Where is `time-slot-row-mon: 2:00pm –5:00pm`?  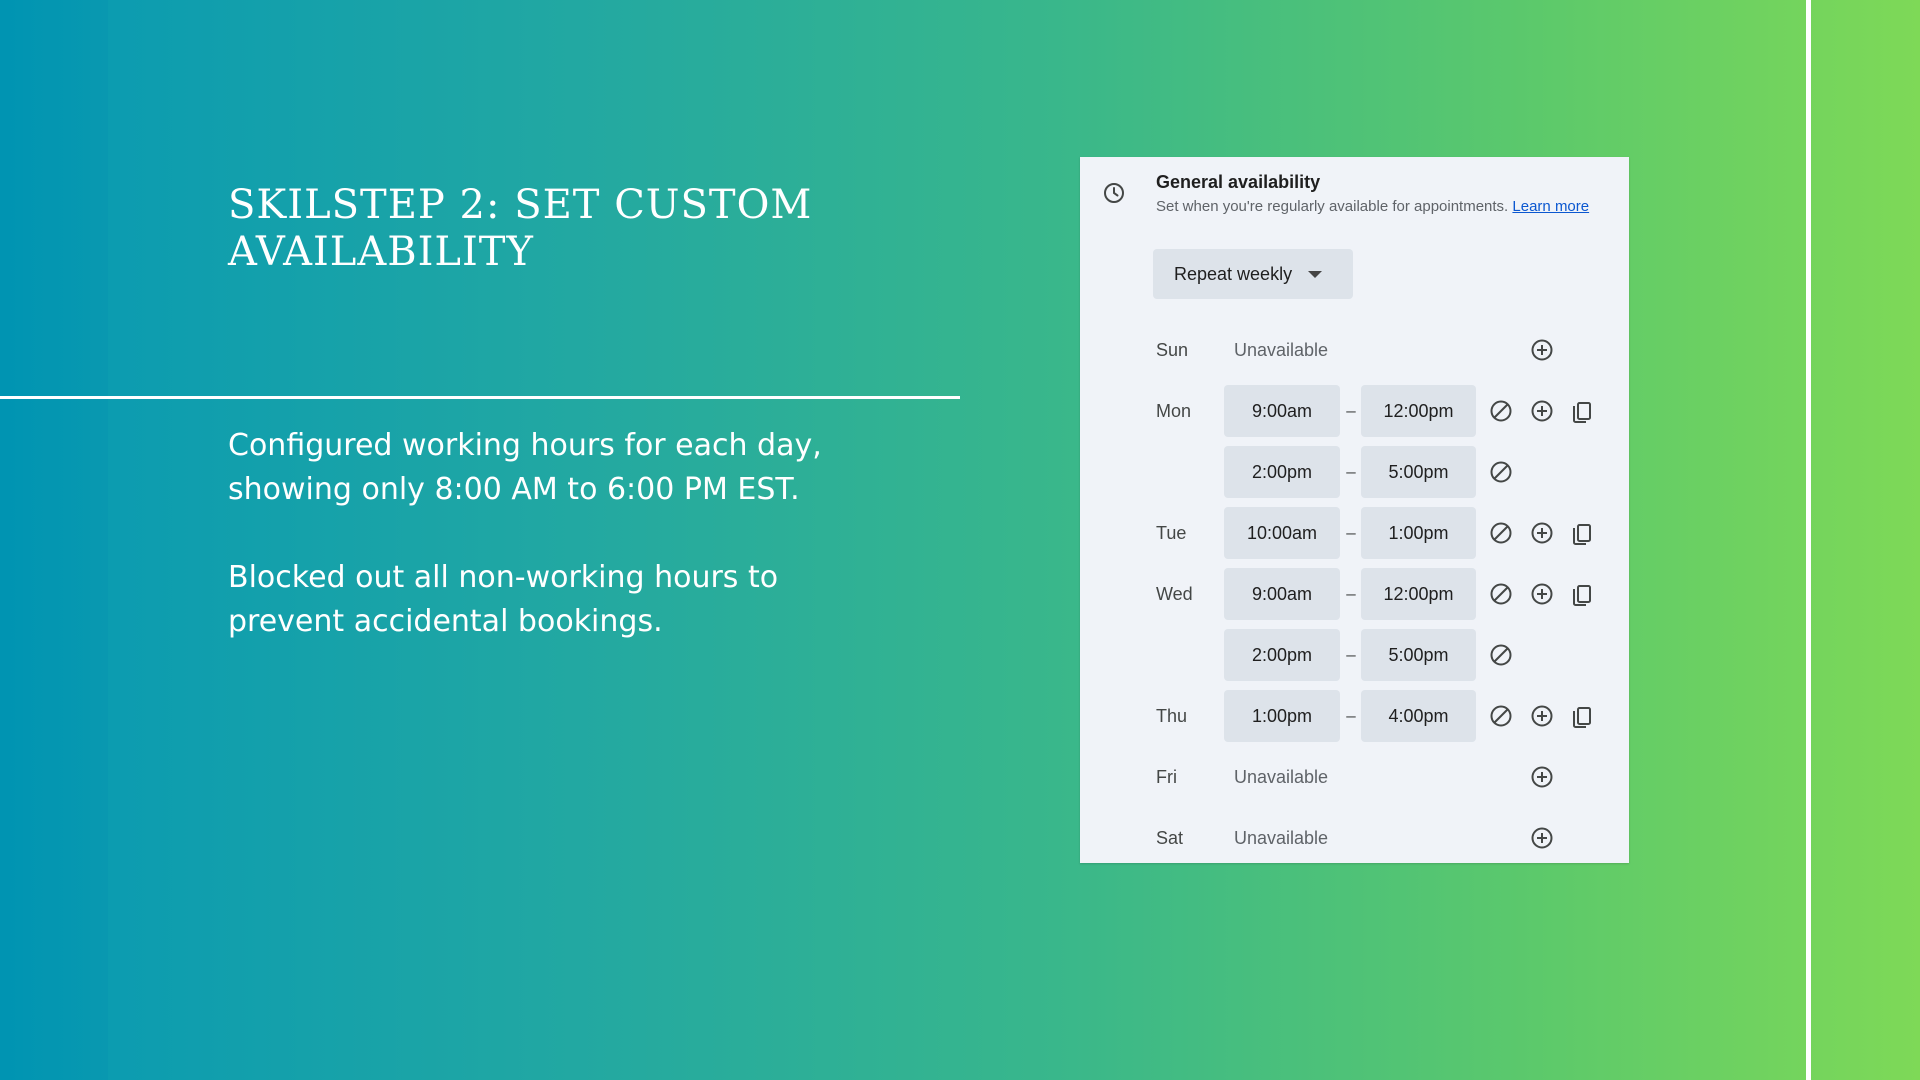
time-slot-row-mon: 2:00pm –5:00pm is located at coordinates (1354, 472).